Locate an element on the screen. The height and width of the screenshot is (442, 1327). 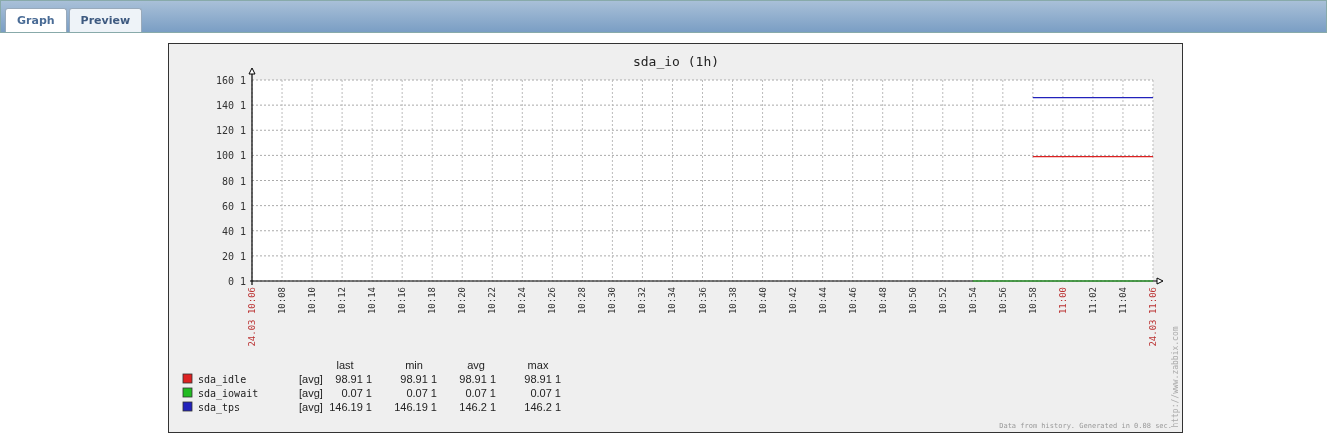
x-tick-label: 10:48 is located at coordinates (882, 301).